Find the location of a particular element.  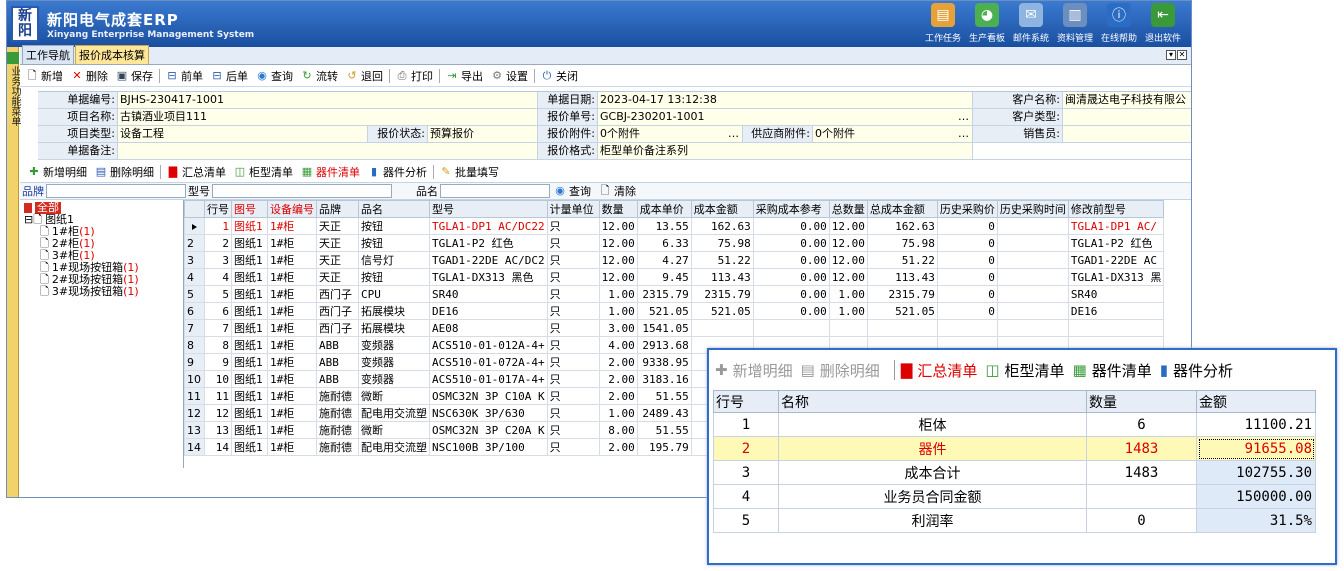

topnav-item-4: ⓘ 在线帮助 is located at coordinates (1119, 23).